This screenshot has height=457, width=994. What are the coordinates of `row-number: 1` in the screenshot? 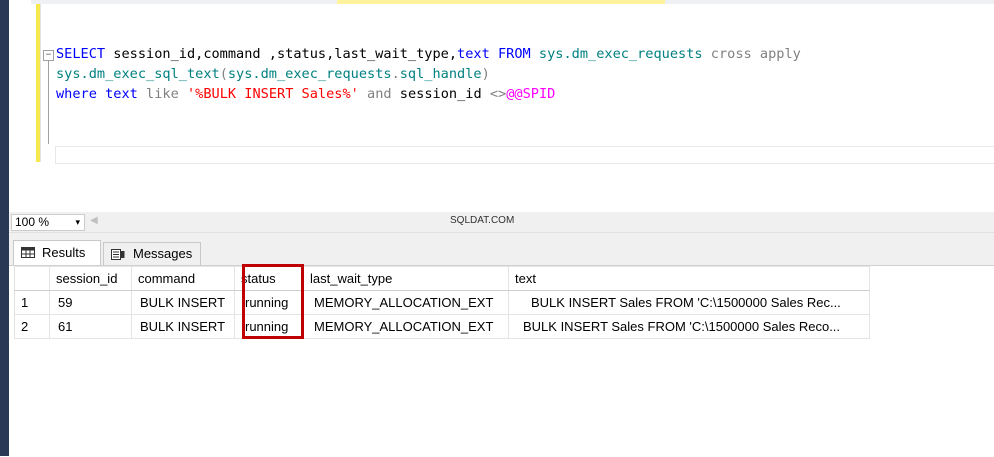 It's located at (32, 302).